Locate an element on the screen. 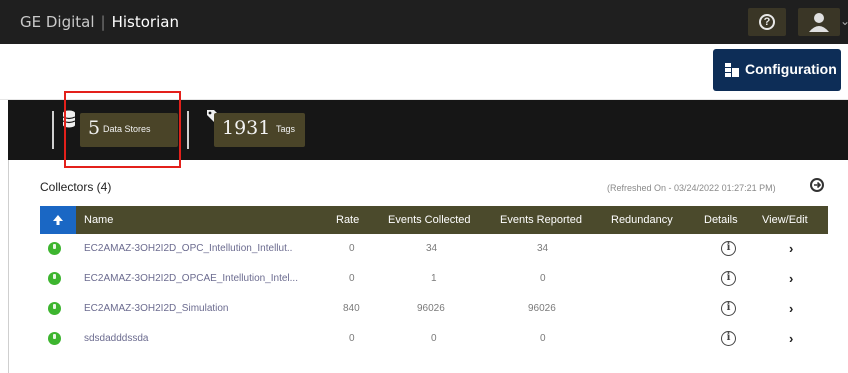  collector-name: EC2AMAZ-3OH2I2D_Simulation is located at coordinates (156, 308).